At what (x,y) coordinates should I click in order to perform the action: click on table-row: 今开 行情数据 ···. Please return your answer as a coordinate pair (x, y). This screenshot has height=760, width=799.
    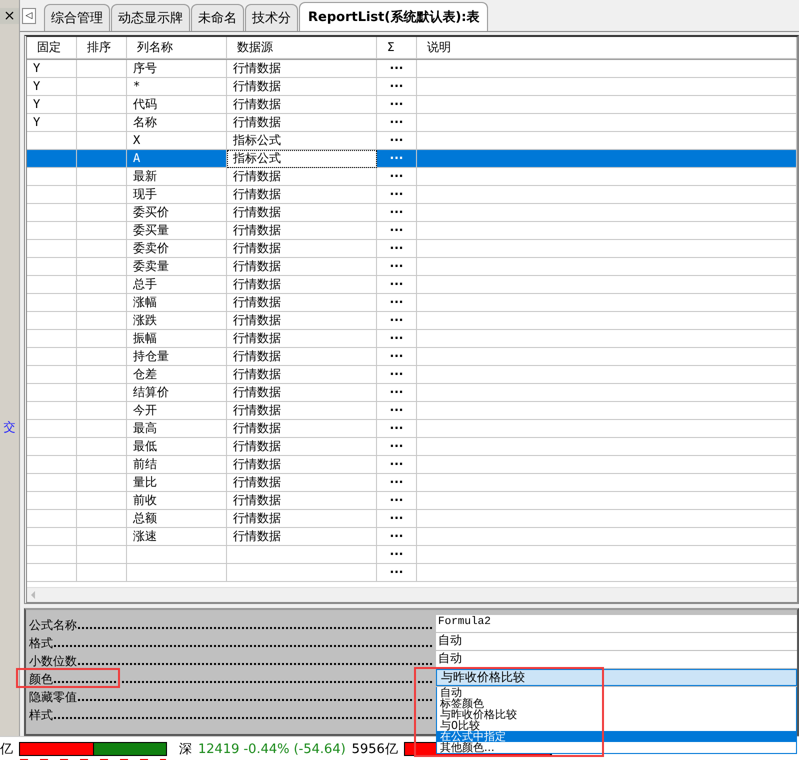
    Looking at the image, I should click on (412, 411).